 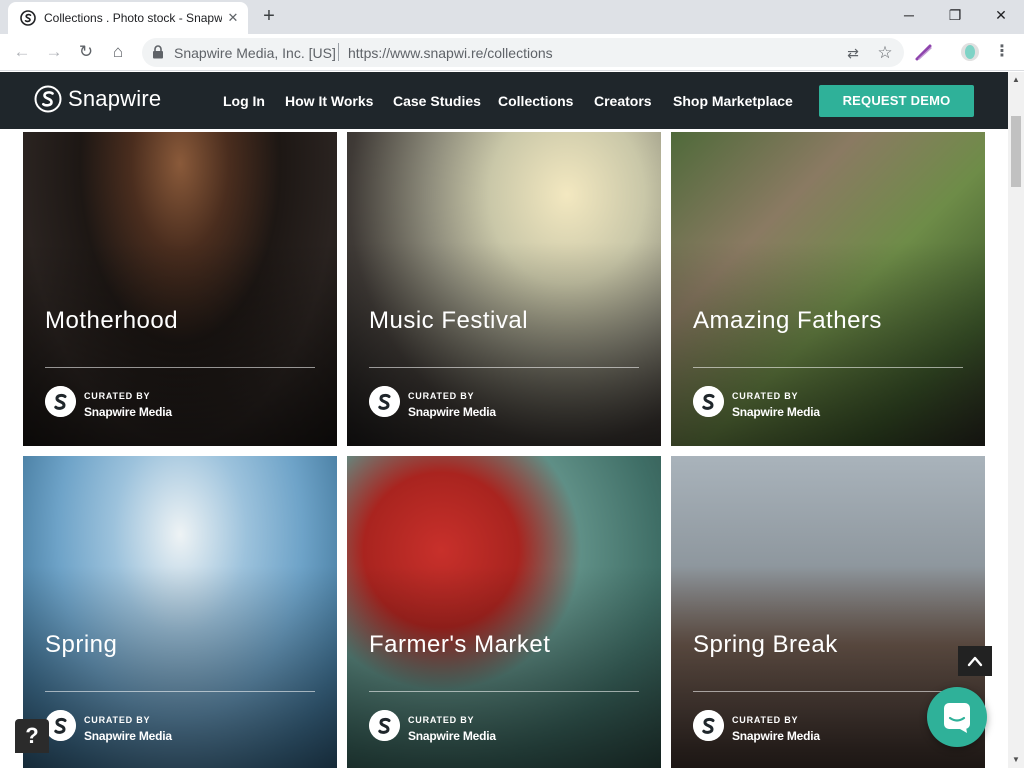 What do you see at coordinates (450, 53) in the screenshot?
I see `url-text: https://www.snapwi.re/collections` at bounding box center [450, 53].